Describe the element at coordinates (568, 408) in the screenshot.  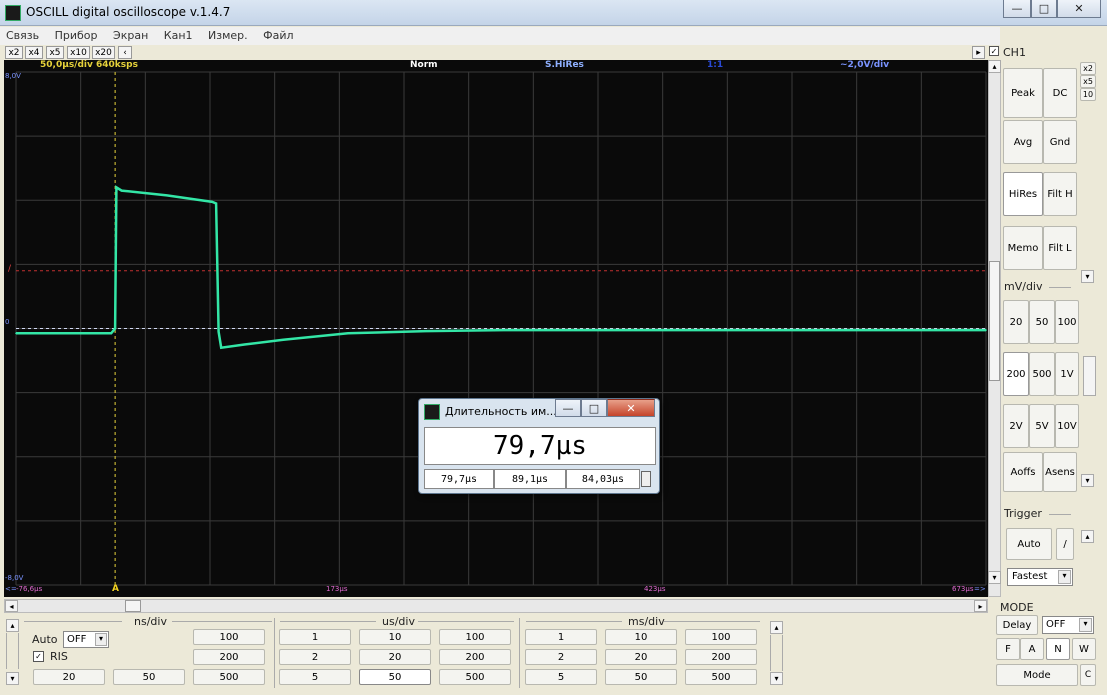
I see `dialog-minimize-button: —` at that location.